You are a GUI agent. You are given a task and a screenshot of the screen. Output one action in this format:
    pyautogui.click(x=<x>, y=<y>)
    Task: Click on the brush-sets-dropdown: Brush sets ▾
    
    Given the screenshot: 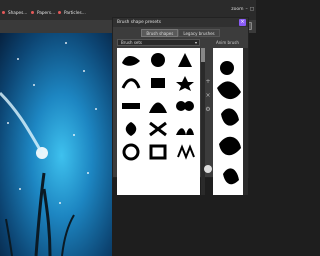 What is the action you would take?
    pyautogui.click(x=158, y=42)
    